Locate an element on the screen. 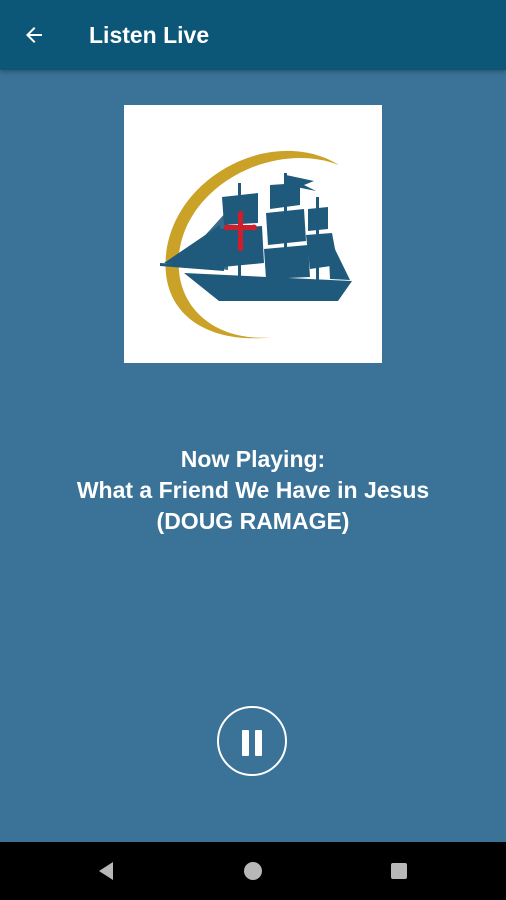 Image resolution: width=506 pixels, height=900 pixels. system-navigation-bar is located at coordinates (253, 871).